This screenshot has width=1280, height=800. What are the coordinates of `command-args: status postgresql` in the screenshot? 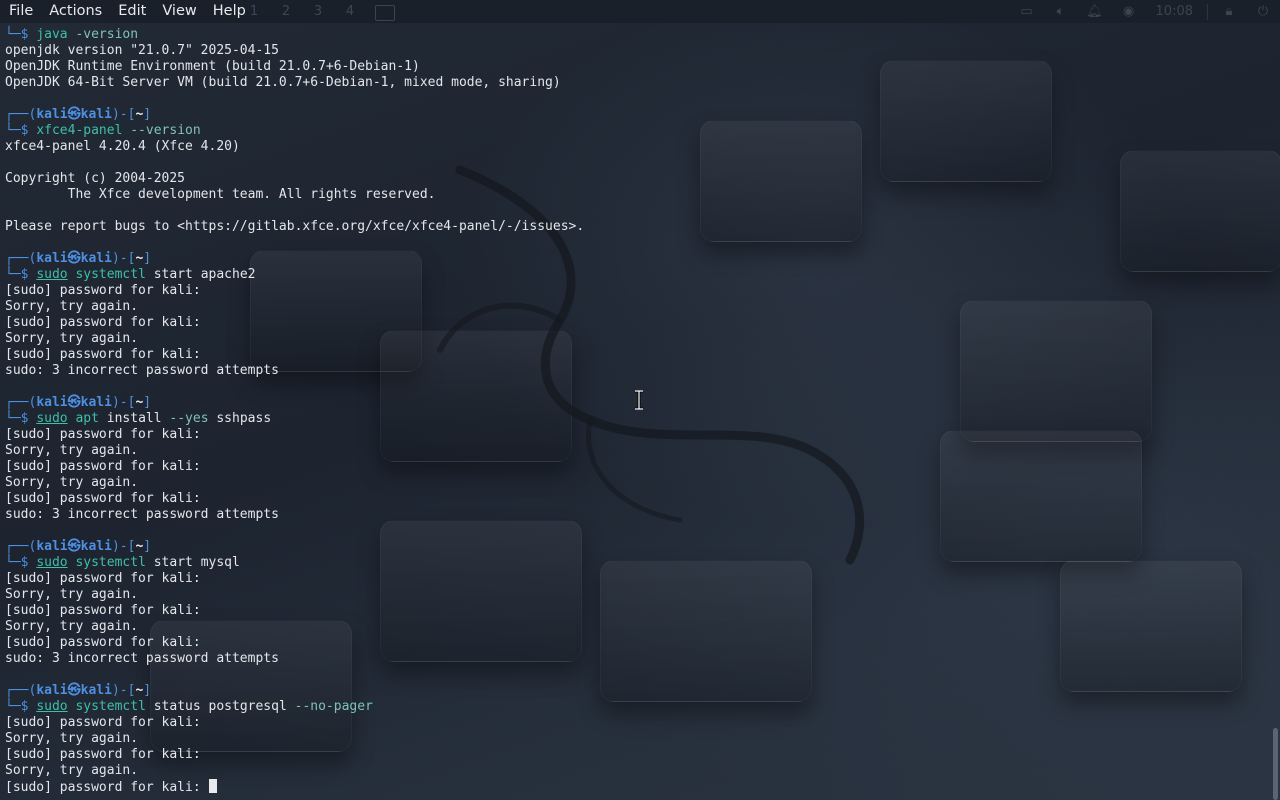 It's located at (220, 706).